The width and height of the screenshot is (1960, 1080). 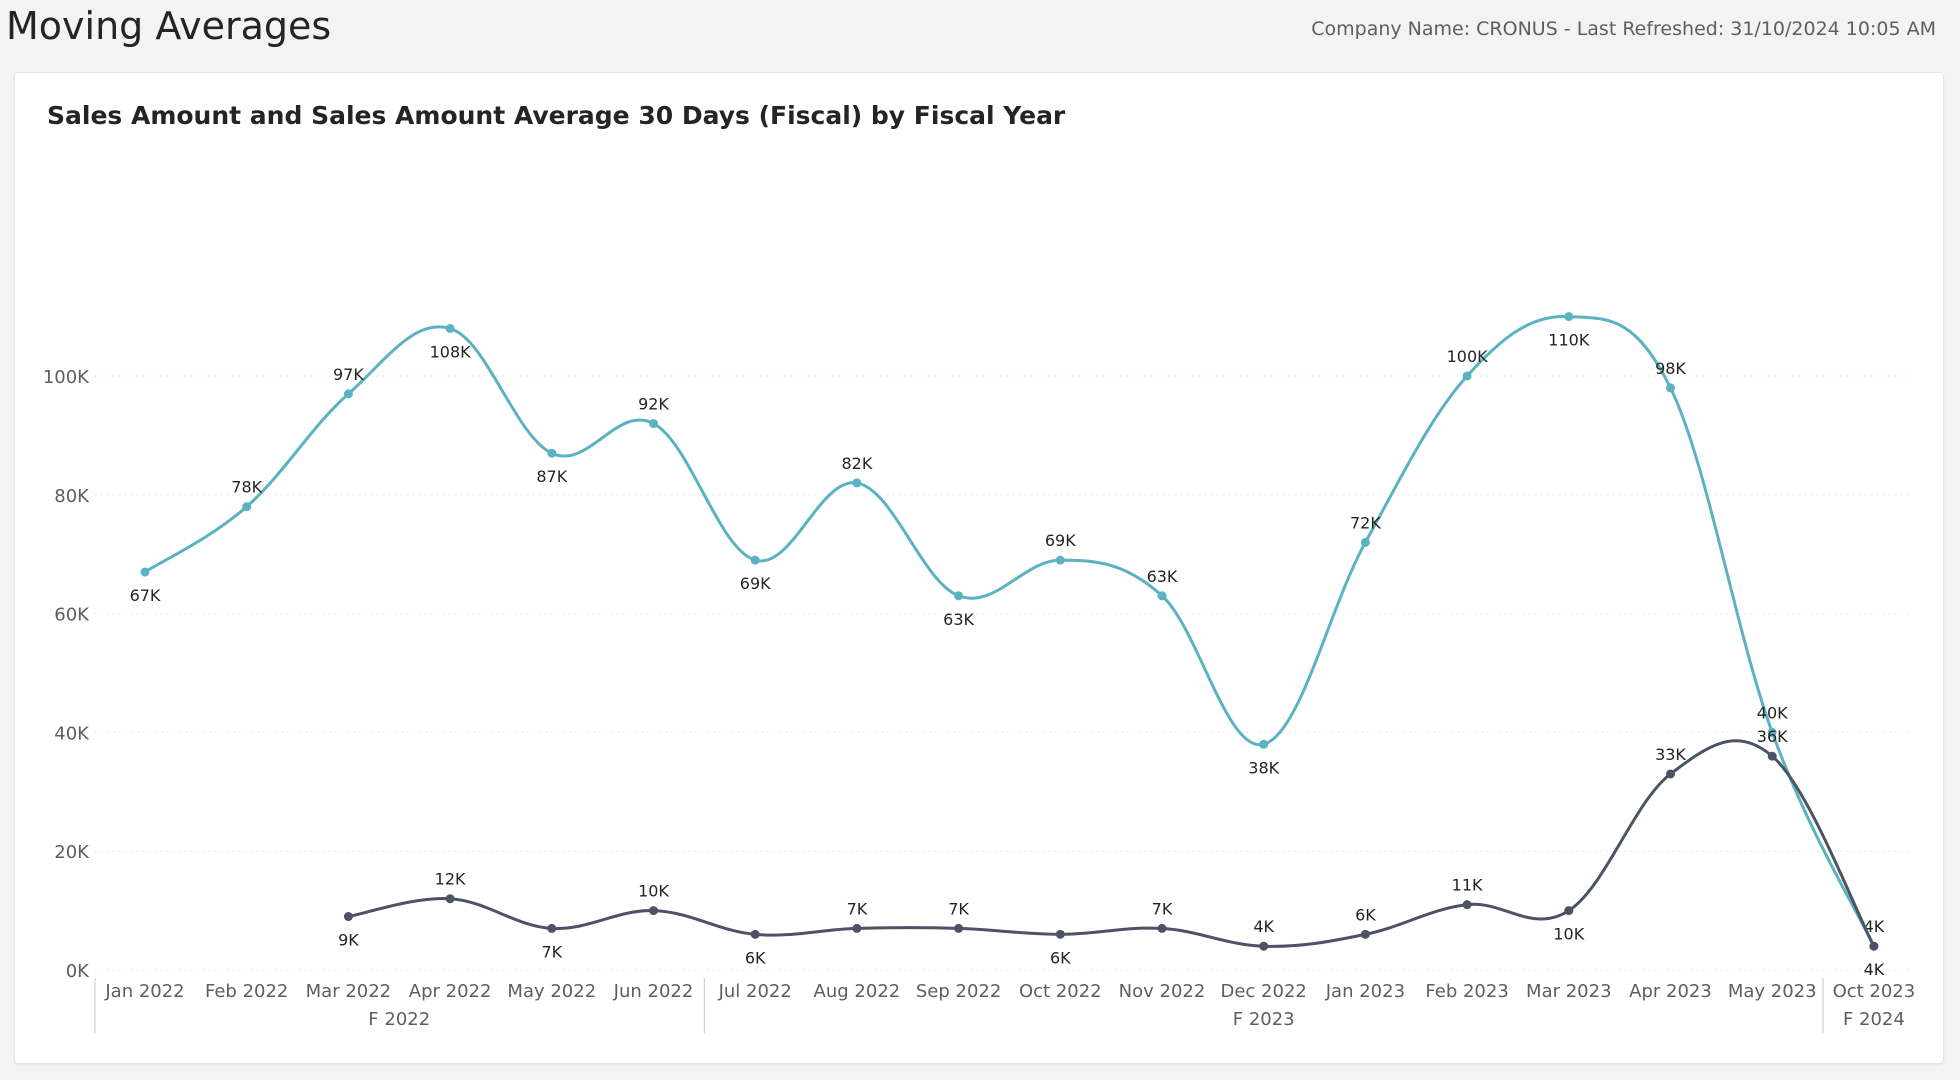 What do you see at coordinates (66, 377) in the screenshot?
I see `y-tick-label: 100K` at bounding box center [66, 377].